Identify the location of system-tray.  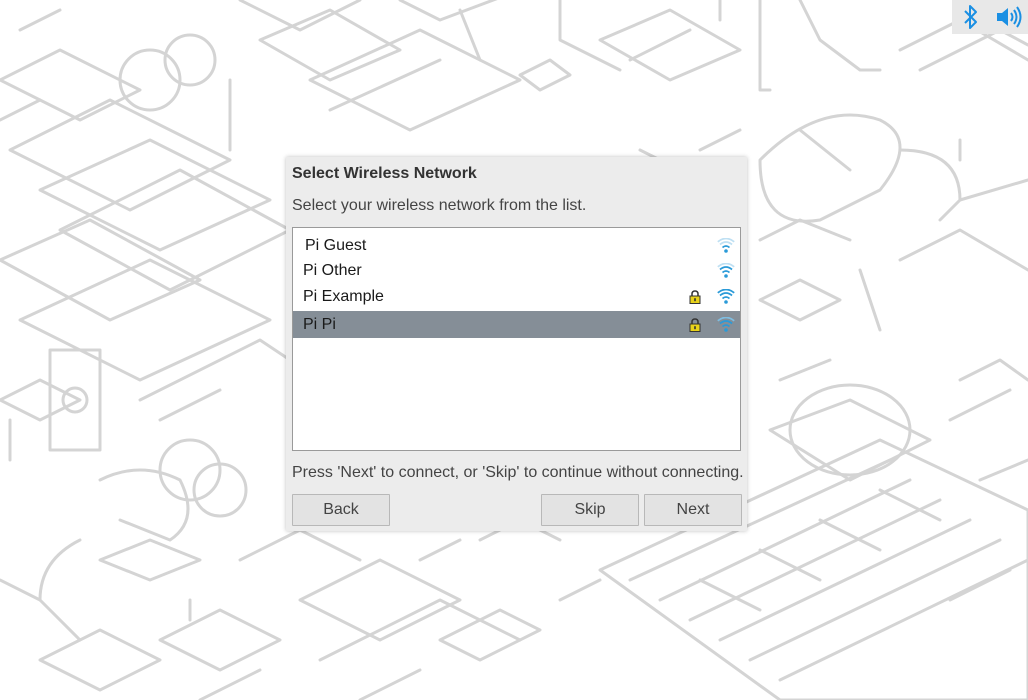
(990, 17).